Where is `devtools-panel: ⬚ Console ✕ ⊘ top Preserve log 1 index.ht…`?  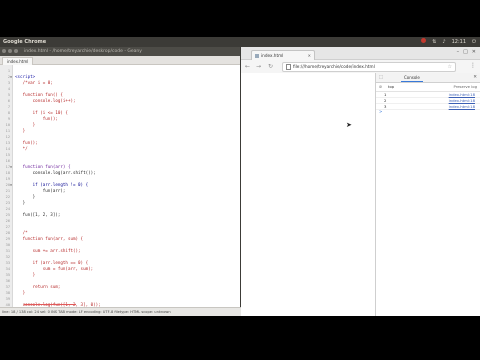 devtools-panel: ⬚ Console ✕ ⊘ top Preserve log 1 index.ht… is located at coordinates (427, 194).